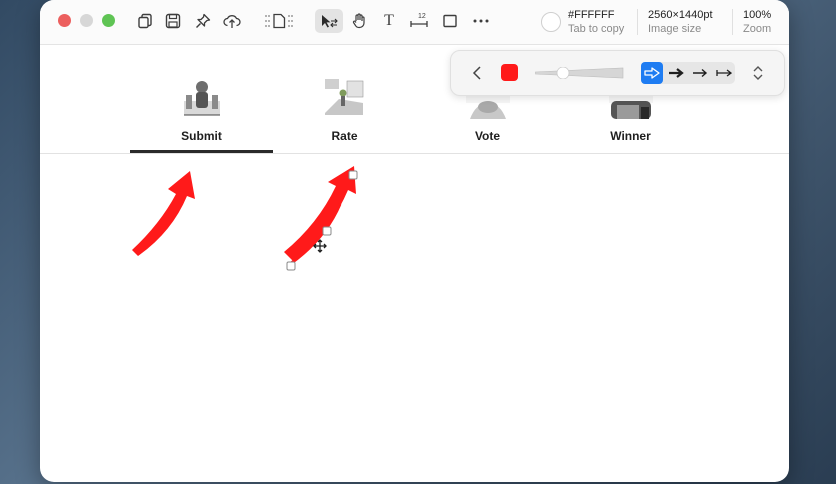  Describe the element at coordinates (509, 72) in the screenshot. I see `stroke-color-swatch` at that location.